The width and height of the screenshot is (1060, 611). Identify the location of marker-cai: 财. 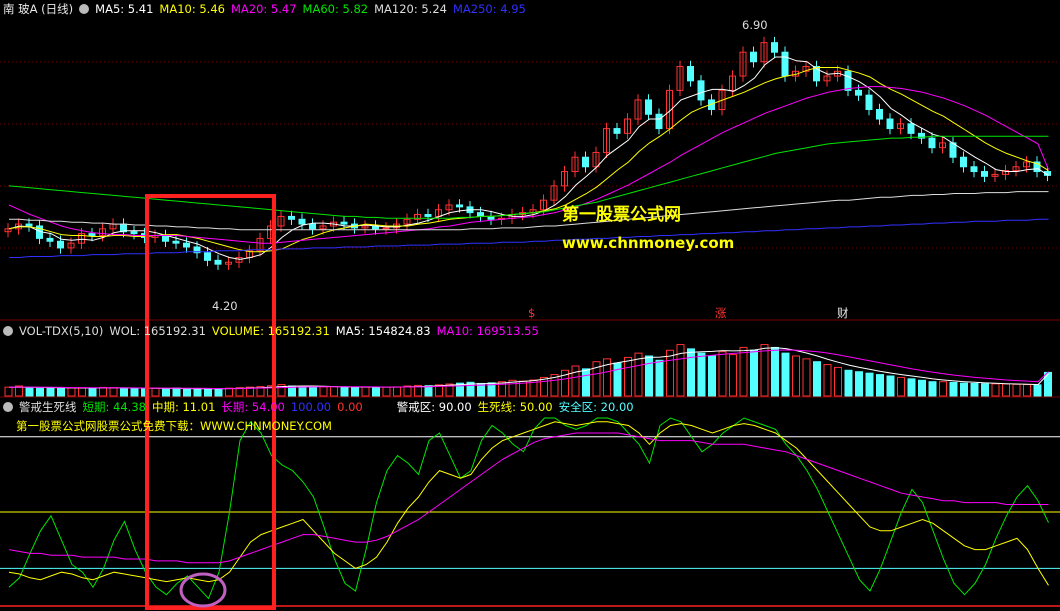
(843, 313).